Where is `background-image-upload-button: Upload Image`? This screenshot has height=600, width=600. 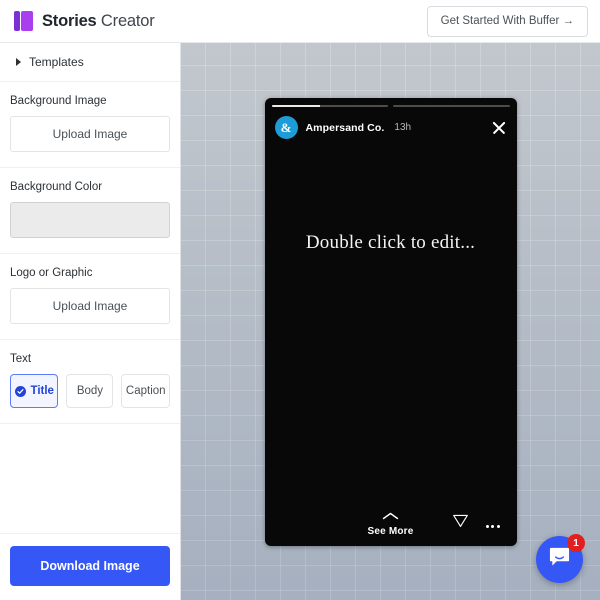 background-image-upload-button: Upload Image is located at coordinates (90, 134).